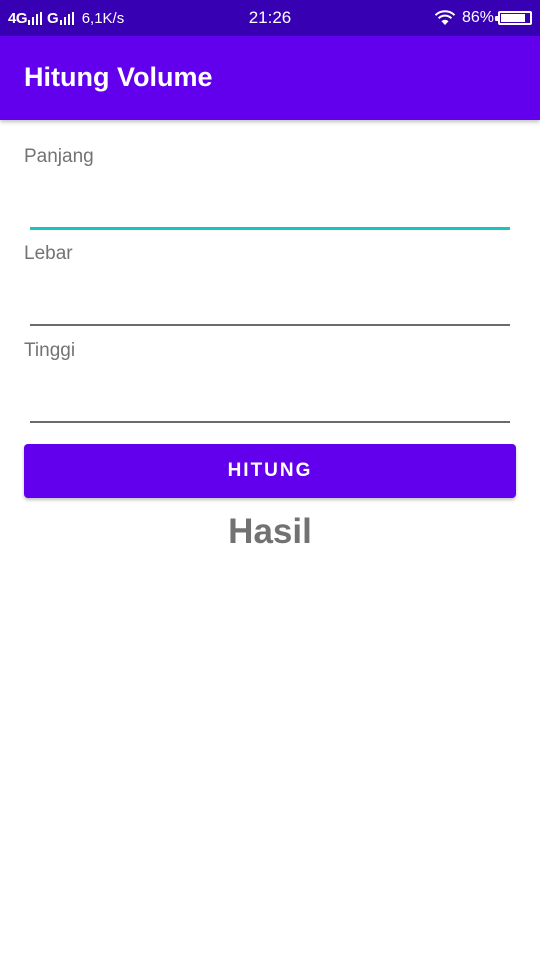  What do you see at coordinates (270, 201) in the screenshot?
I see `length-input` at bounding box center [270, 201].